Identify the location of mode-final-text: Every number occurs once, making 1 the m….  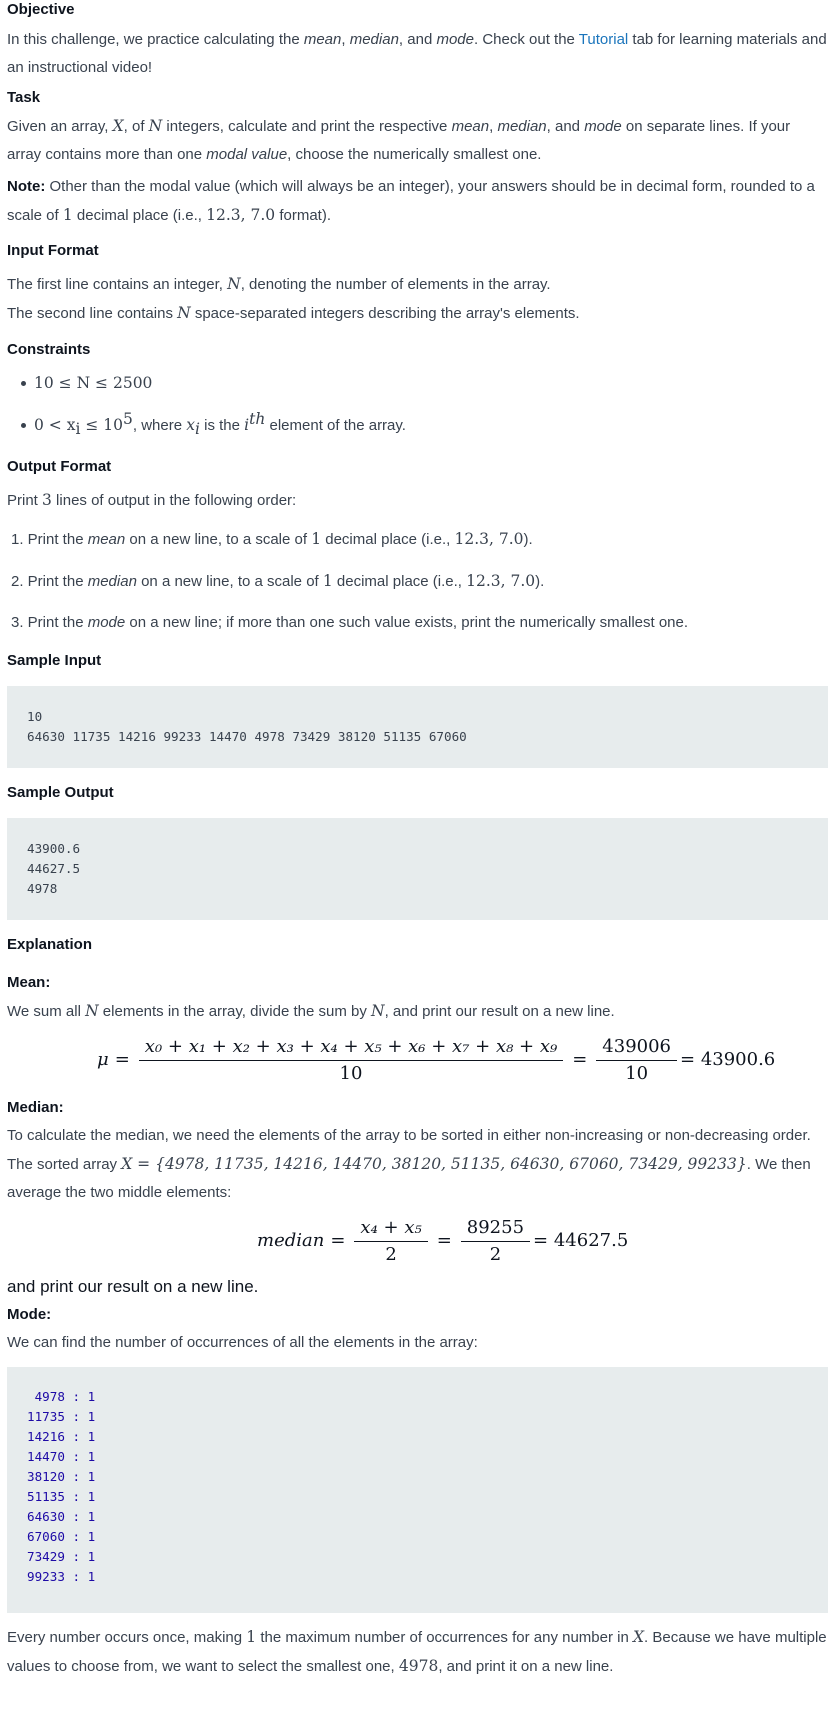
(417, 1651).